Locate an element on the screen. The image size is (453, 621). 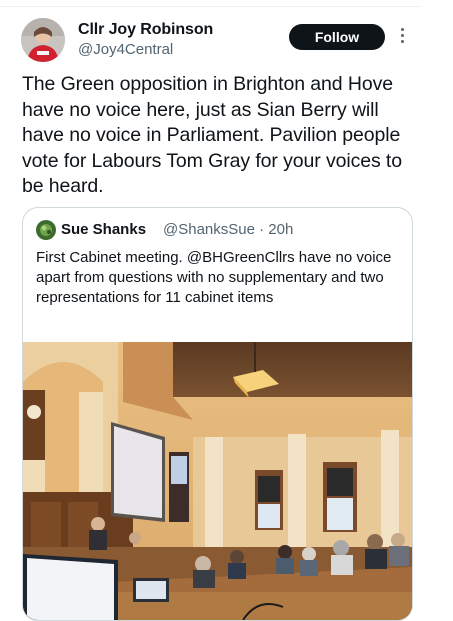
quoted-avatar-photo is located at coordinates (46, 230).